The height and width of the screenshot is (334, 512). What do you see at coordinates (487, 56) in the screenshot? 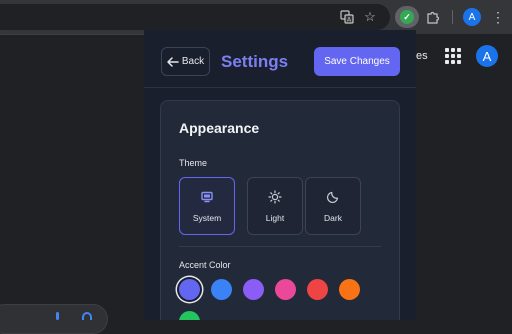
I see `page-avatar: A` at bounding box center [487, 56].